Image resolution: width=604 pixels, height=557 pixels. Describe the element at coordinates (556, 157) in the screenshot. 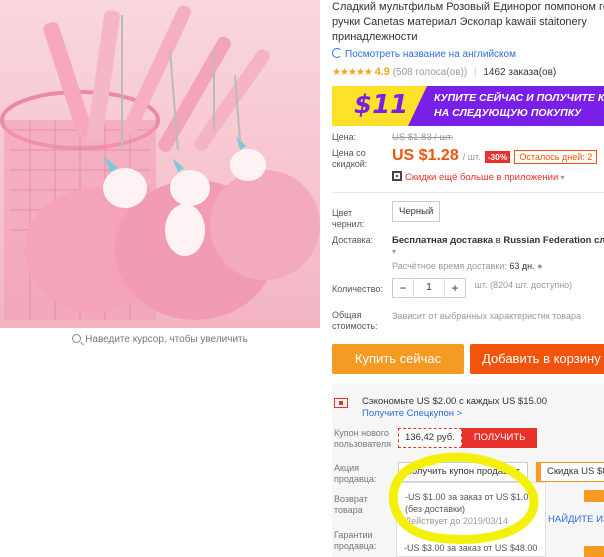

I see `days-left-badge: Осталось дней: 2` at that location.